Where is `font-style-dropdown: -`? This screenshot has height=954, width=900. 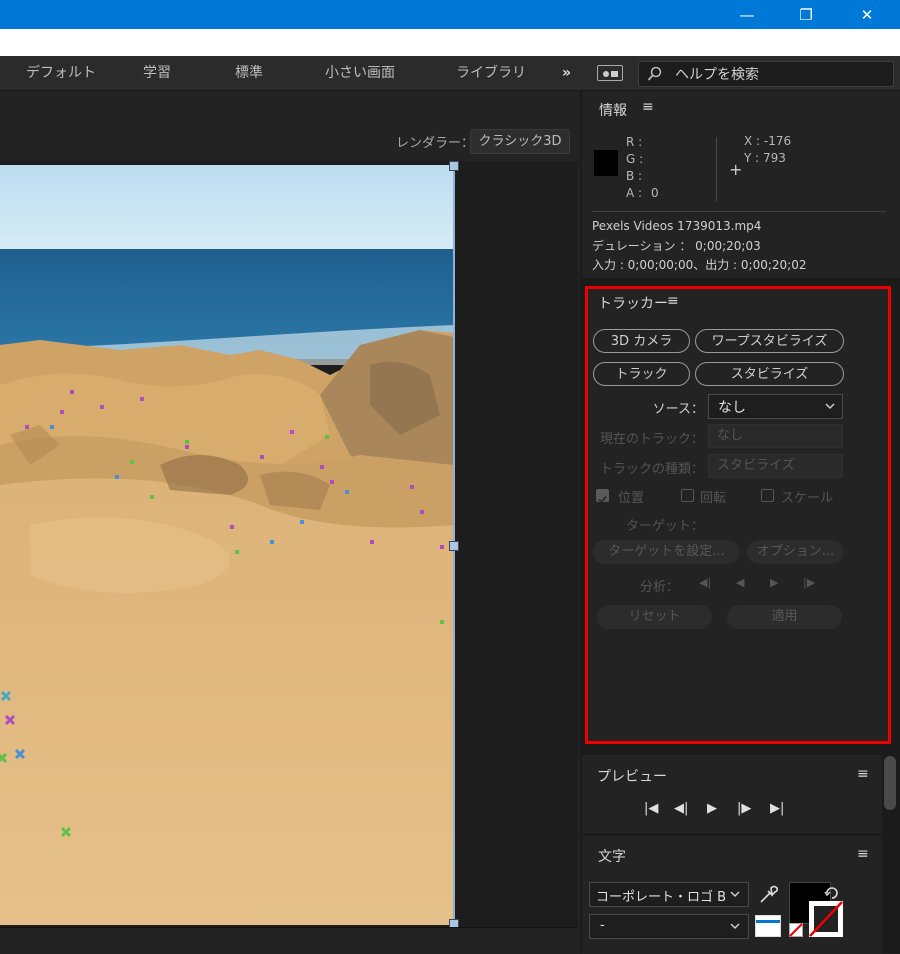 font-style-dropdown: - is located at coordinates (669, 926).